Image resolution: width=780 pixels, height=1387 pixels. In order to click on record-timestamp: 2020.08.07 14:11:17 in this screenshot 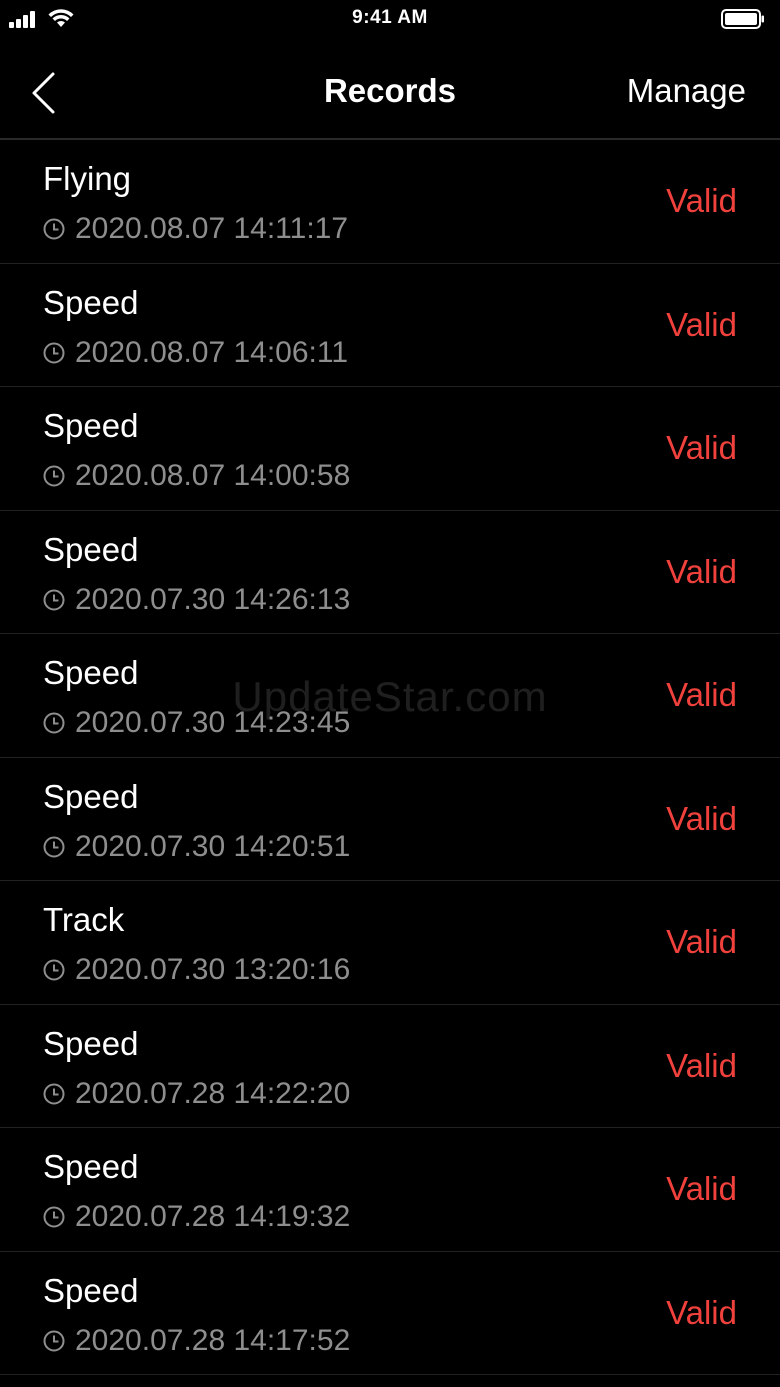, I will do `click(195, 229)`.